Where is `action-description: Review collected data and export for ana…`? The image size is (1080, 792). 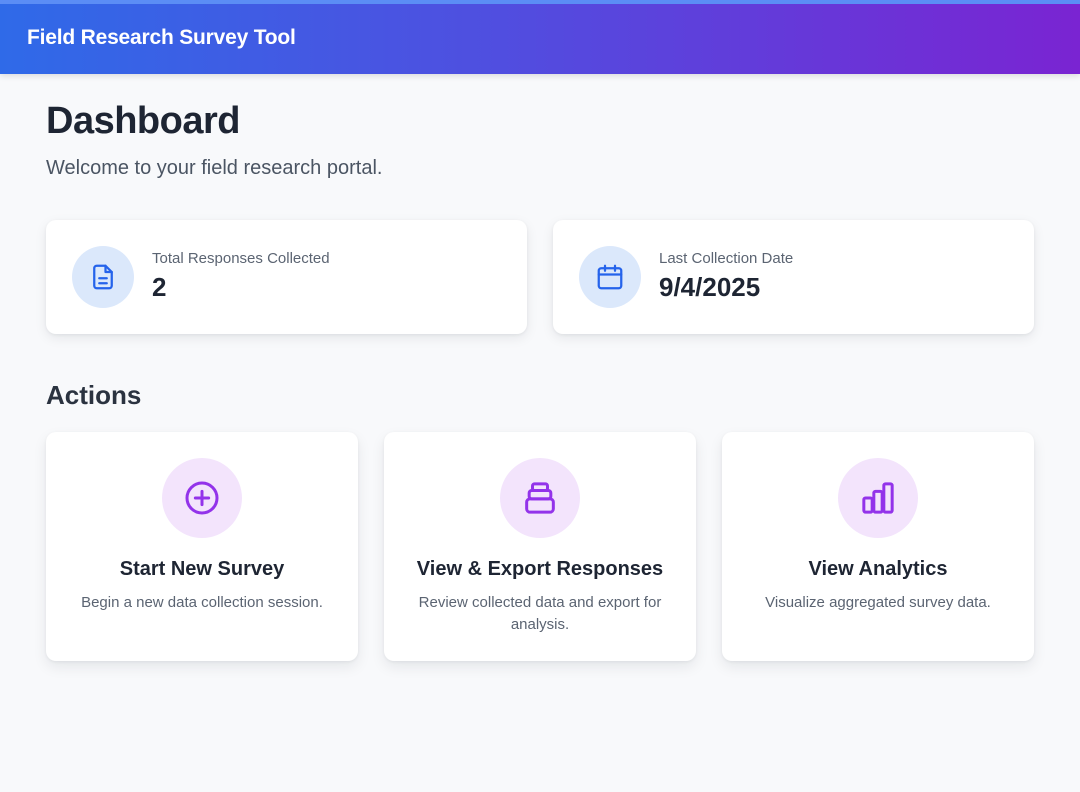
action-description: Review collected data and export for ana… is located at coordinates (540, 613).